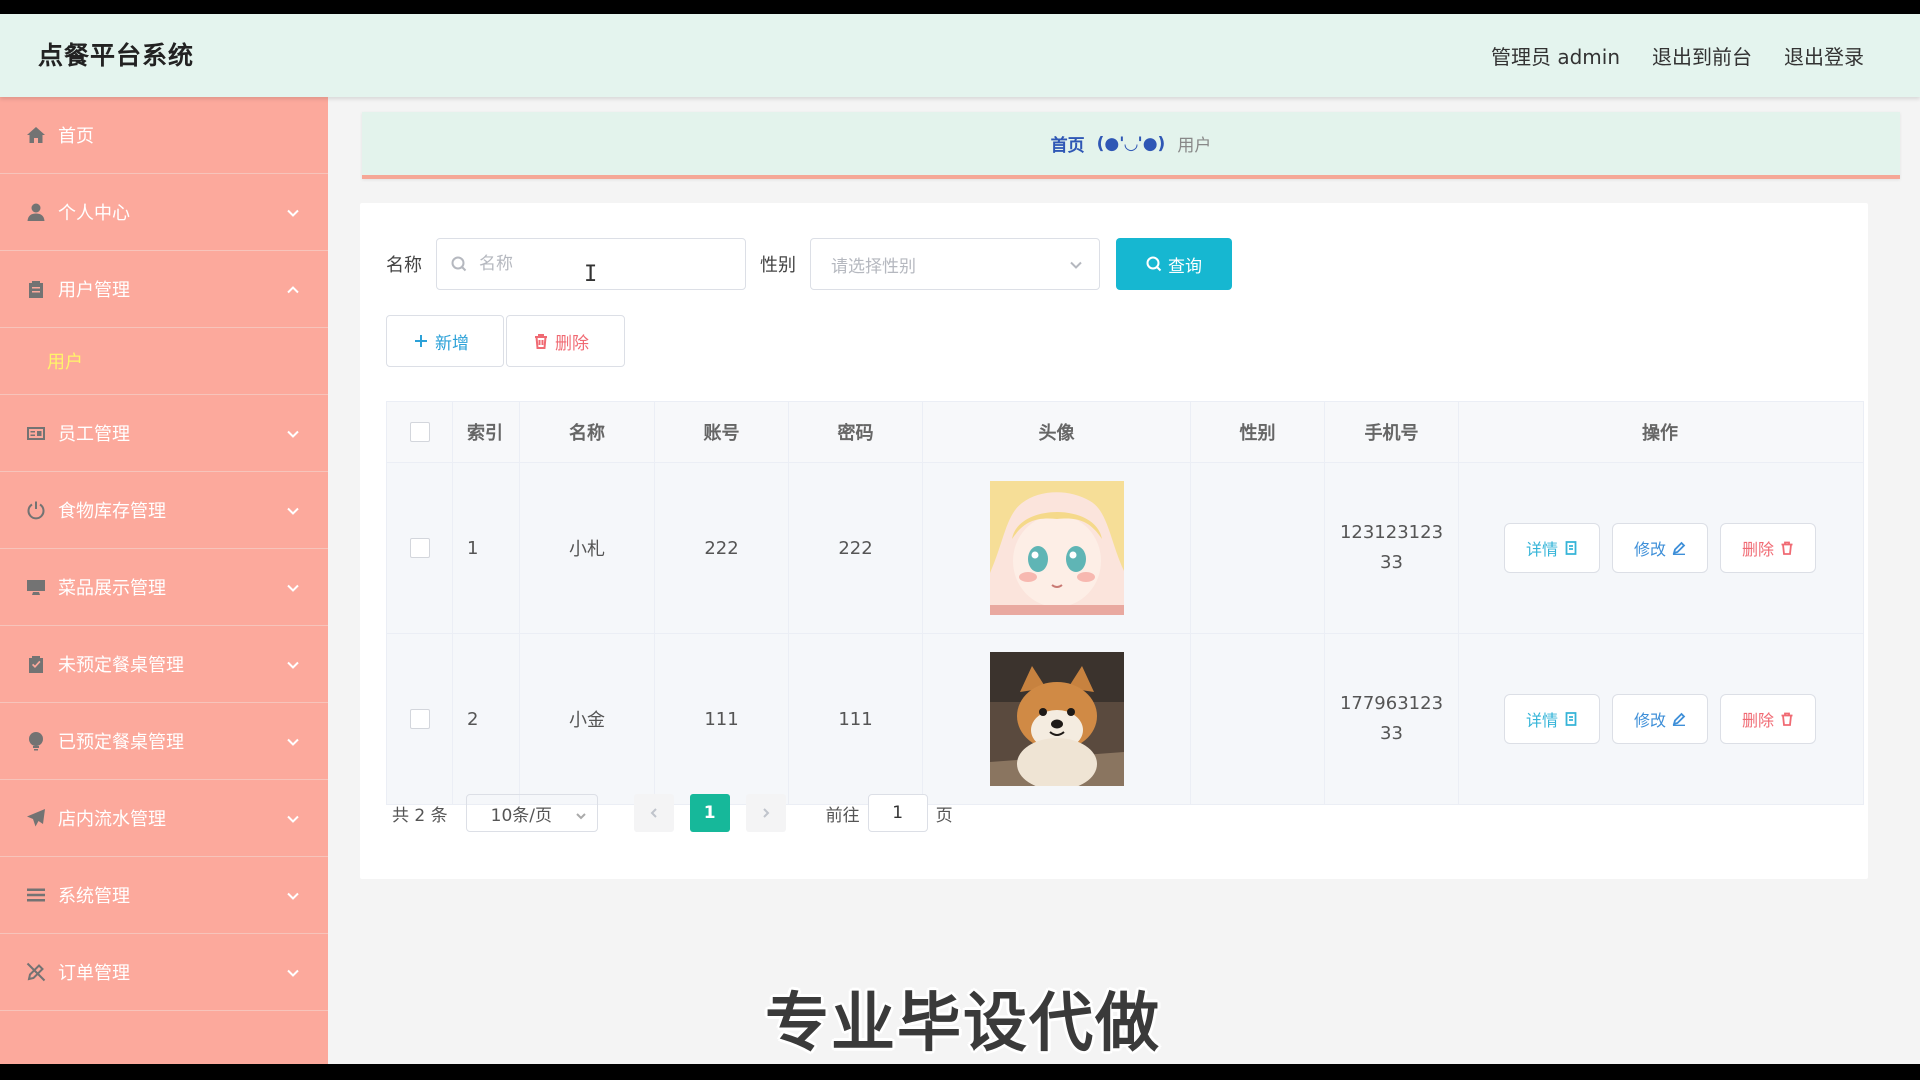 This screenshot has width=1920, height=1080. I want to click on sidebar-item-food-inventory: 食物库存管理, so click(164, 510).